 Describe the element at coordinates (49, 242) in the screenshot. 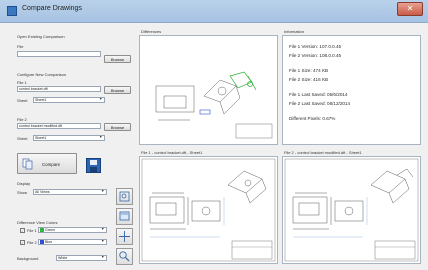

I see `file2-color-value: Blue` at that location.